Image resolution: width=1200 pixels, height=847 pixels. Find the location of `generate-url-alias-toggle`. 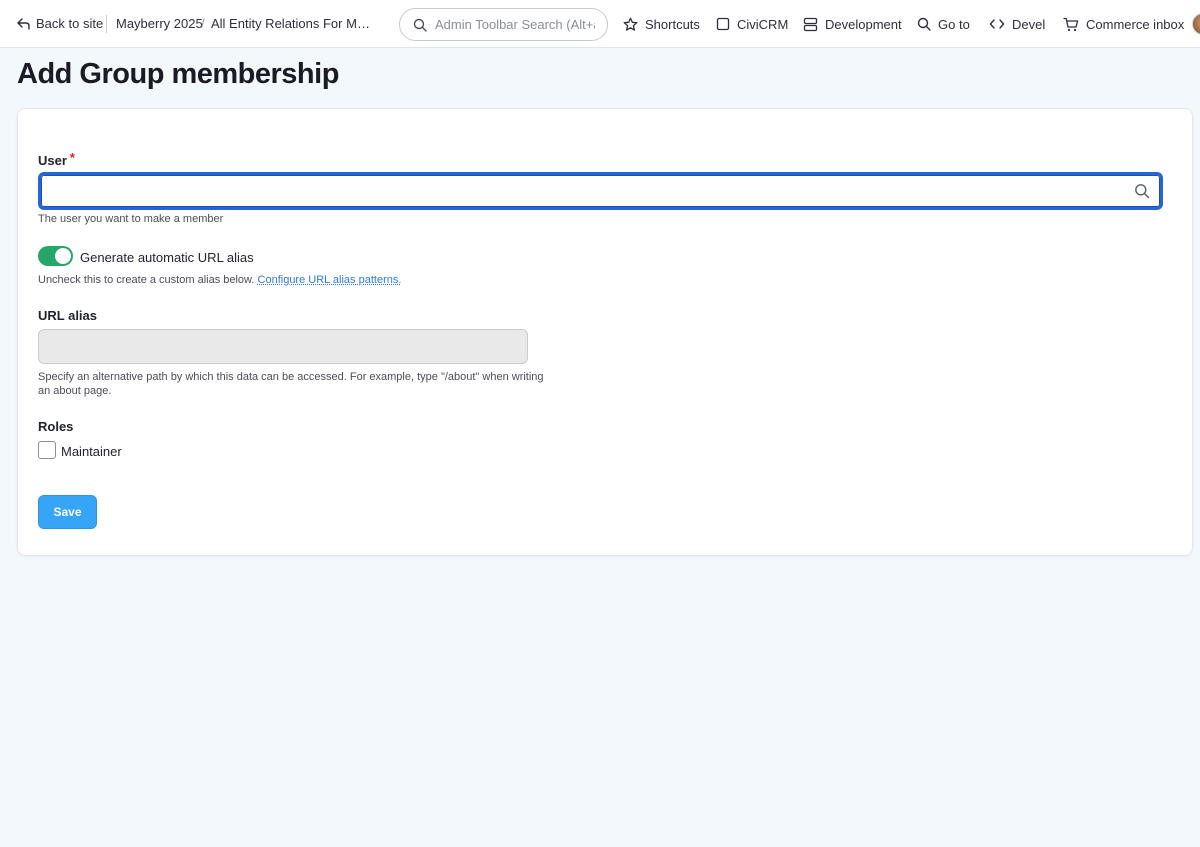

generate-url-alias-toggle is located at coordinates (55, 256).